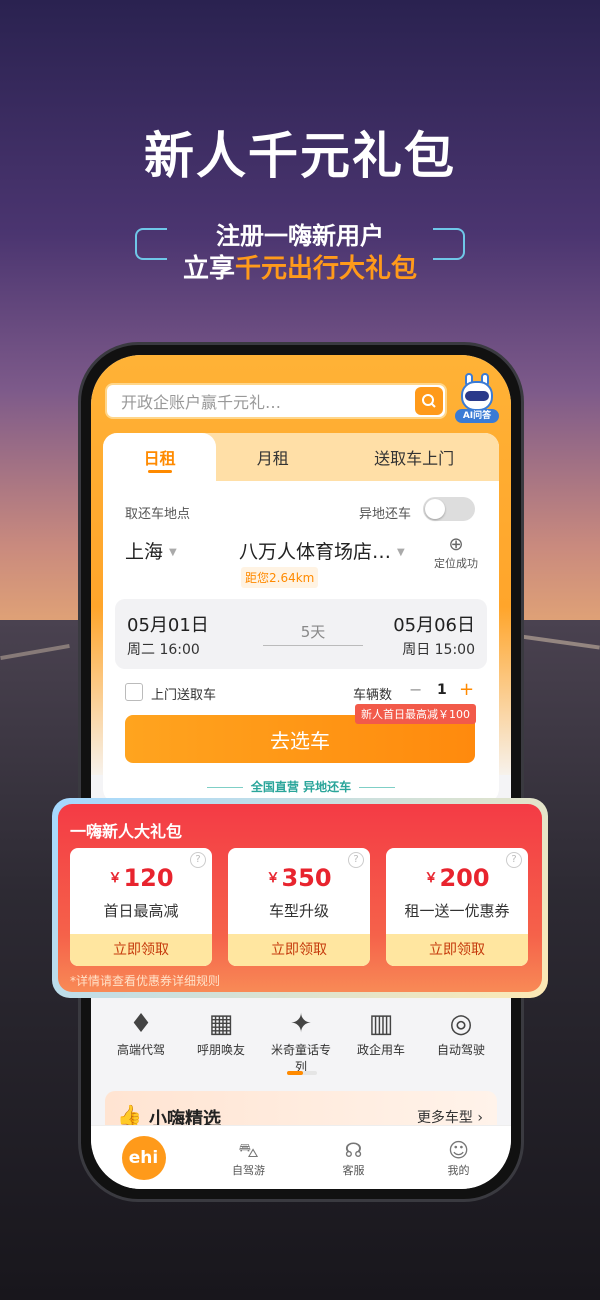  I want to click on quicklink-premium-driver: ♦ 高端代驾, so click(141, 1037).